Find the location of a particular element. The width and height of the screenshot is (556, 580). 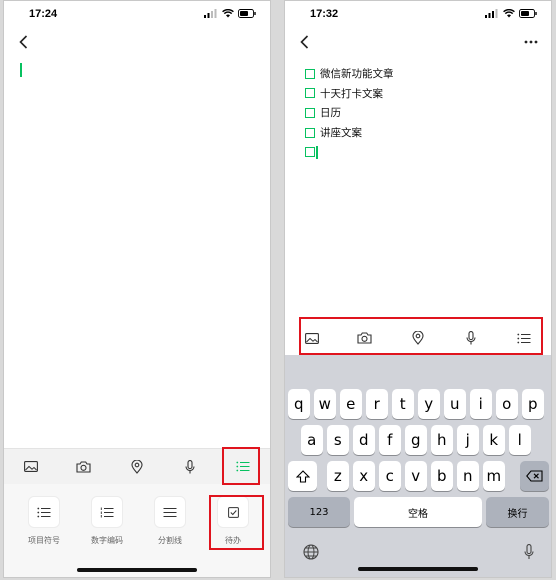

key-c: c is located at coordinates (390, 476).